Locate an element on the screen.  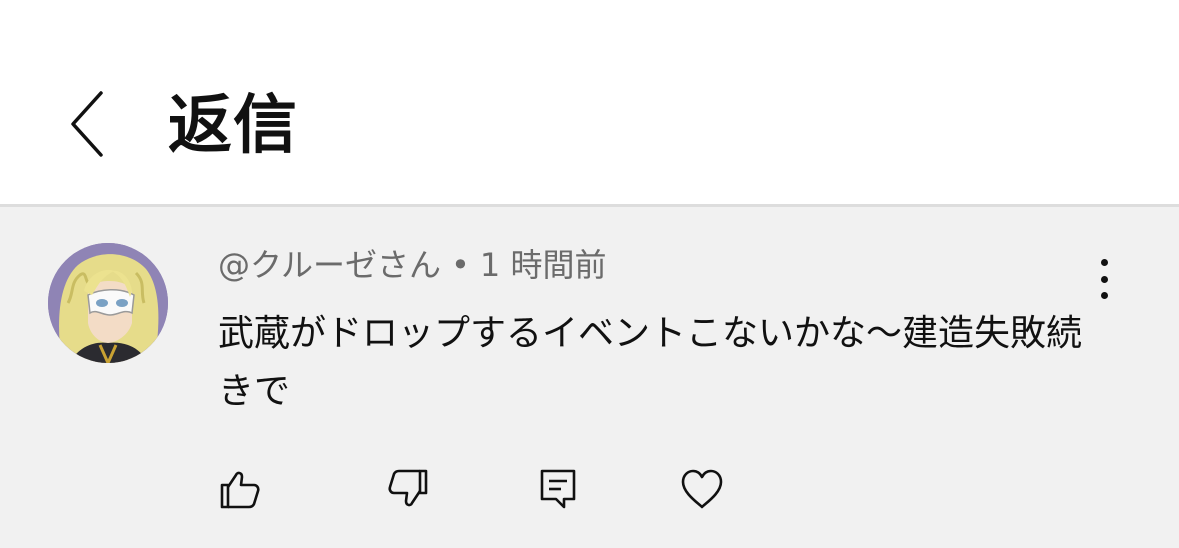
heart-button is located at coordinates (702, 489).